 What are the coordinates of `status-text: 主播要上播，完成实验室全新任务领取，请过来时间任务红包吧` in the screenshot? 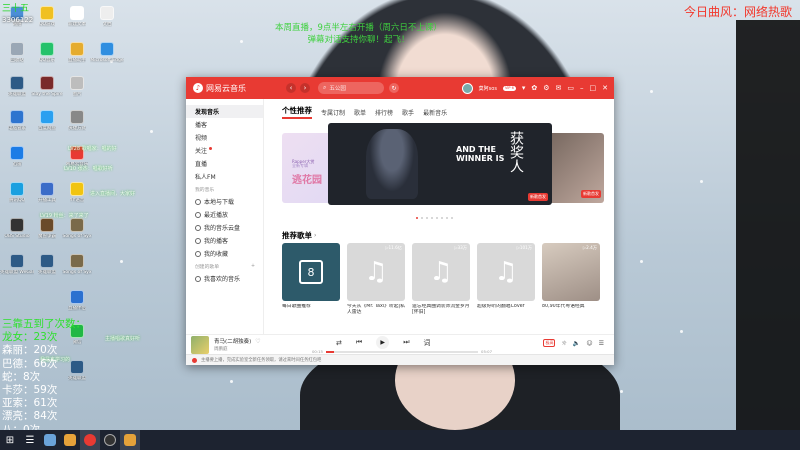 It's located at (261, 360).